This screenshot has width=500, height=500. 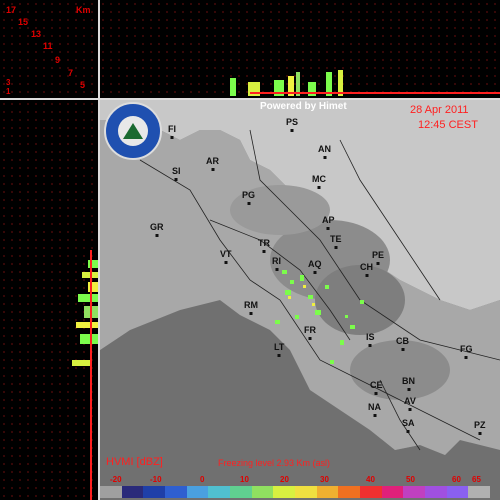 What do you see at coordinates (324, 479) in the screenshot?
I see `scale-tick-30: 30` at bounding box center [324, 479].